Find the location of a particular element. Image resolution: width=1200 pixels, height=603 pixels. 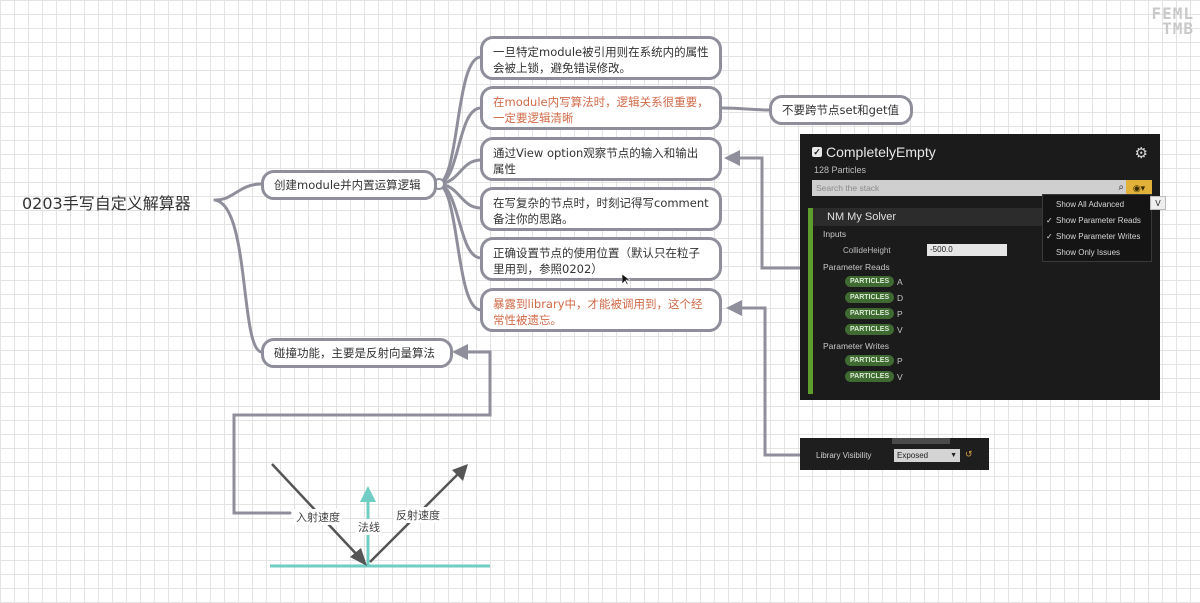

reset-icon: ↺ is located at coordinates (969, 454).